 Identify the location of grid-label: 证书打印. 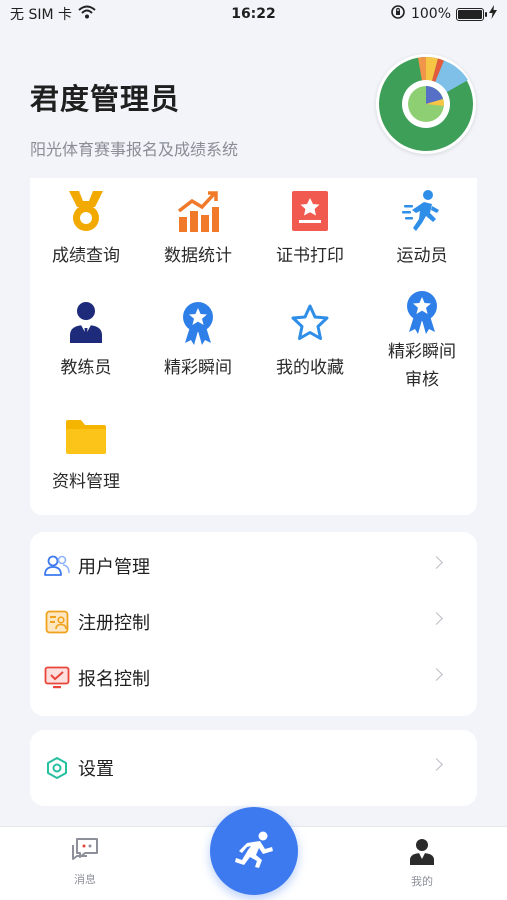
(310, 256).